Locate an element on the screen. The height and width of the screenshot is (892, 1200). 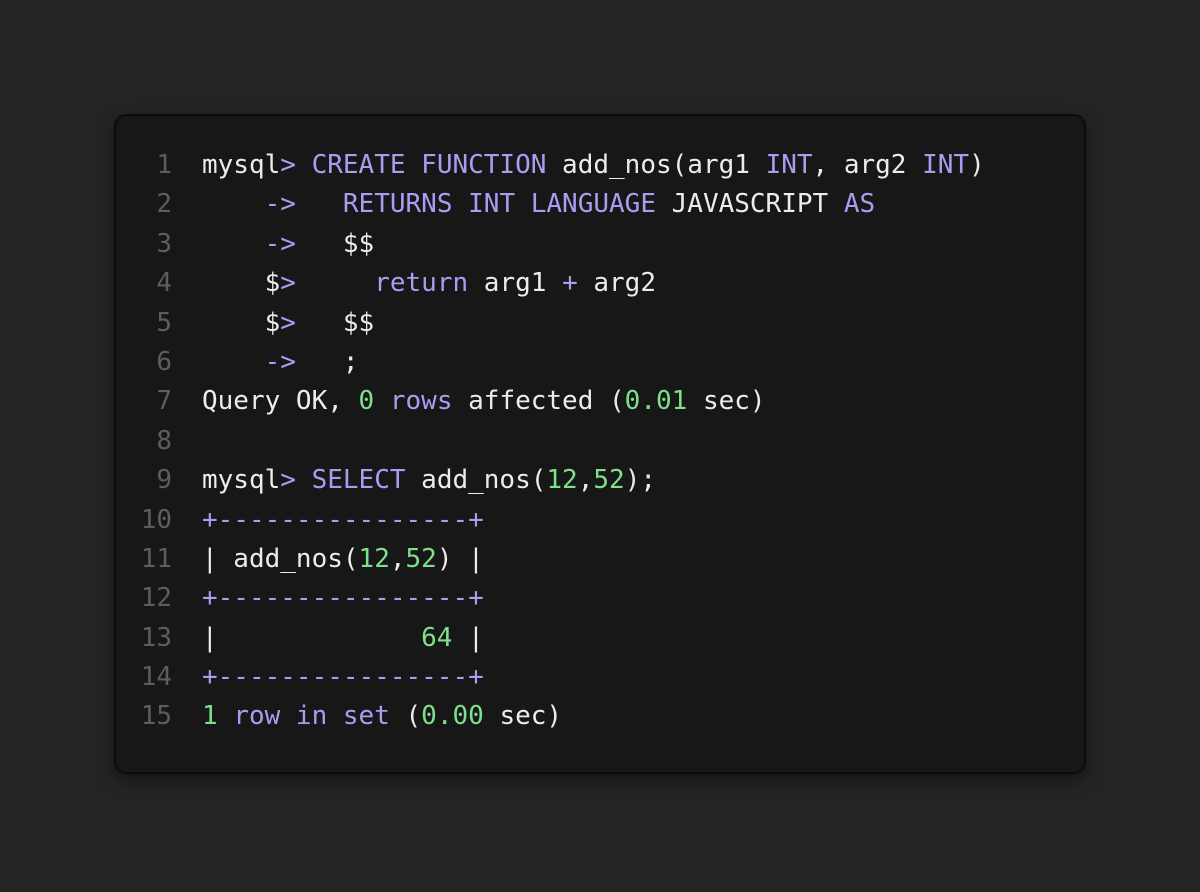
keyword-token: rows is located at coordinates (421, 401).